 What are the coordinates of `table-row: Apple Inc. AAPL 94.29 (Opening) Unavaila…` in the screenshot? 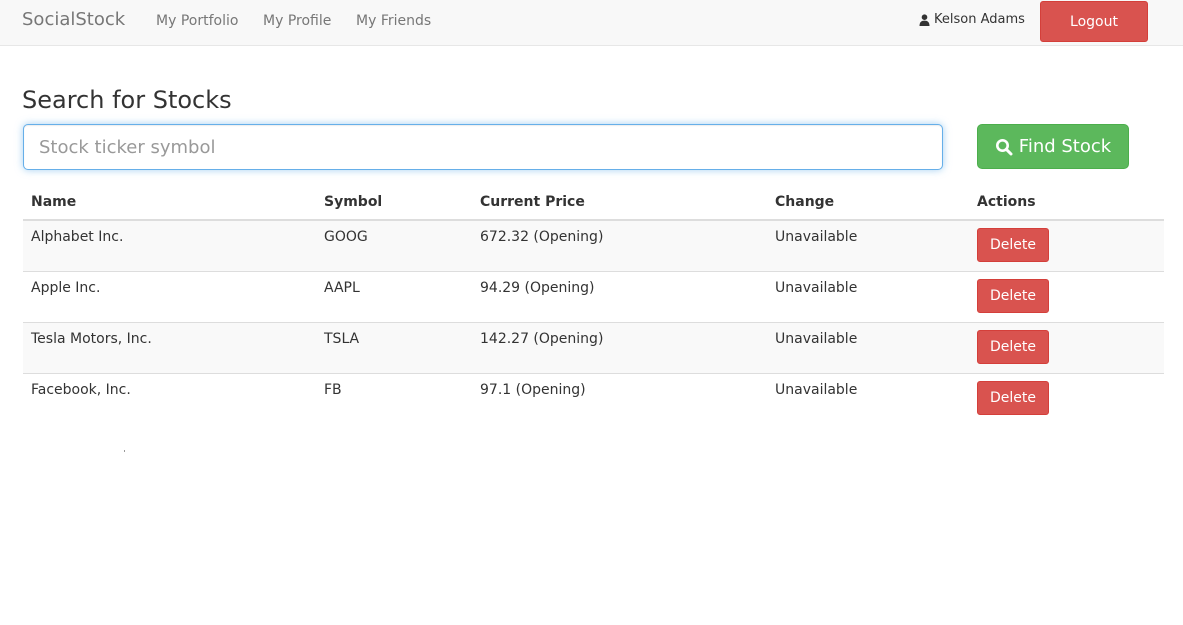 It's located at (593, 296).